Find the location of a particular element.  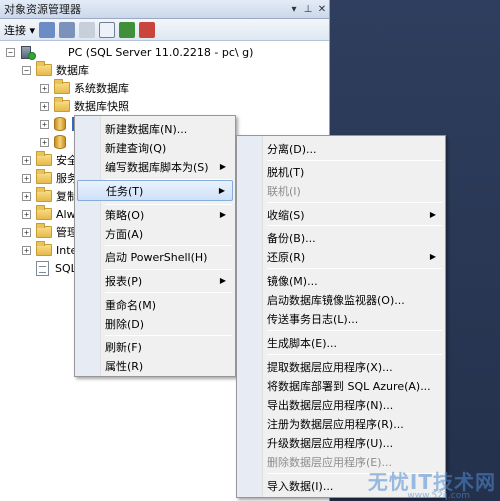

tree-item-alwayson: + Alw is located at coordinates (49, 214).